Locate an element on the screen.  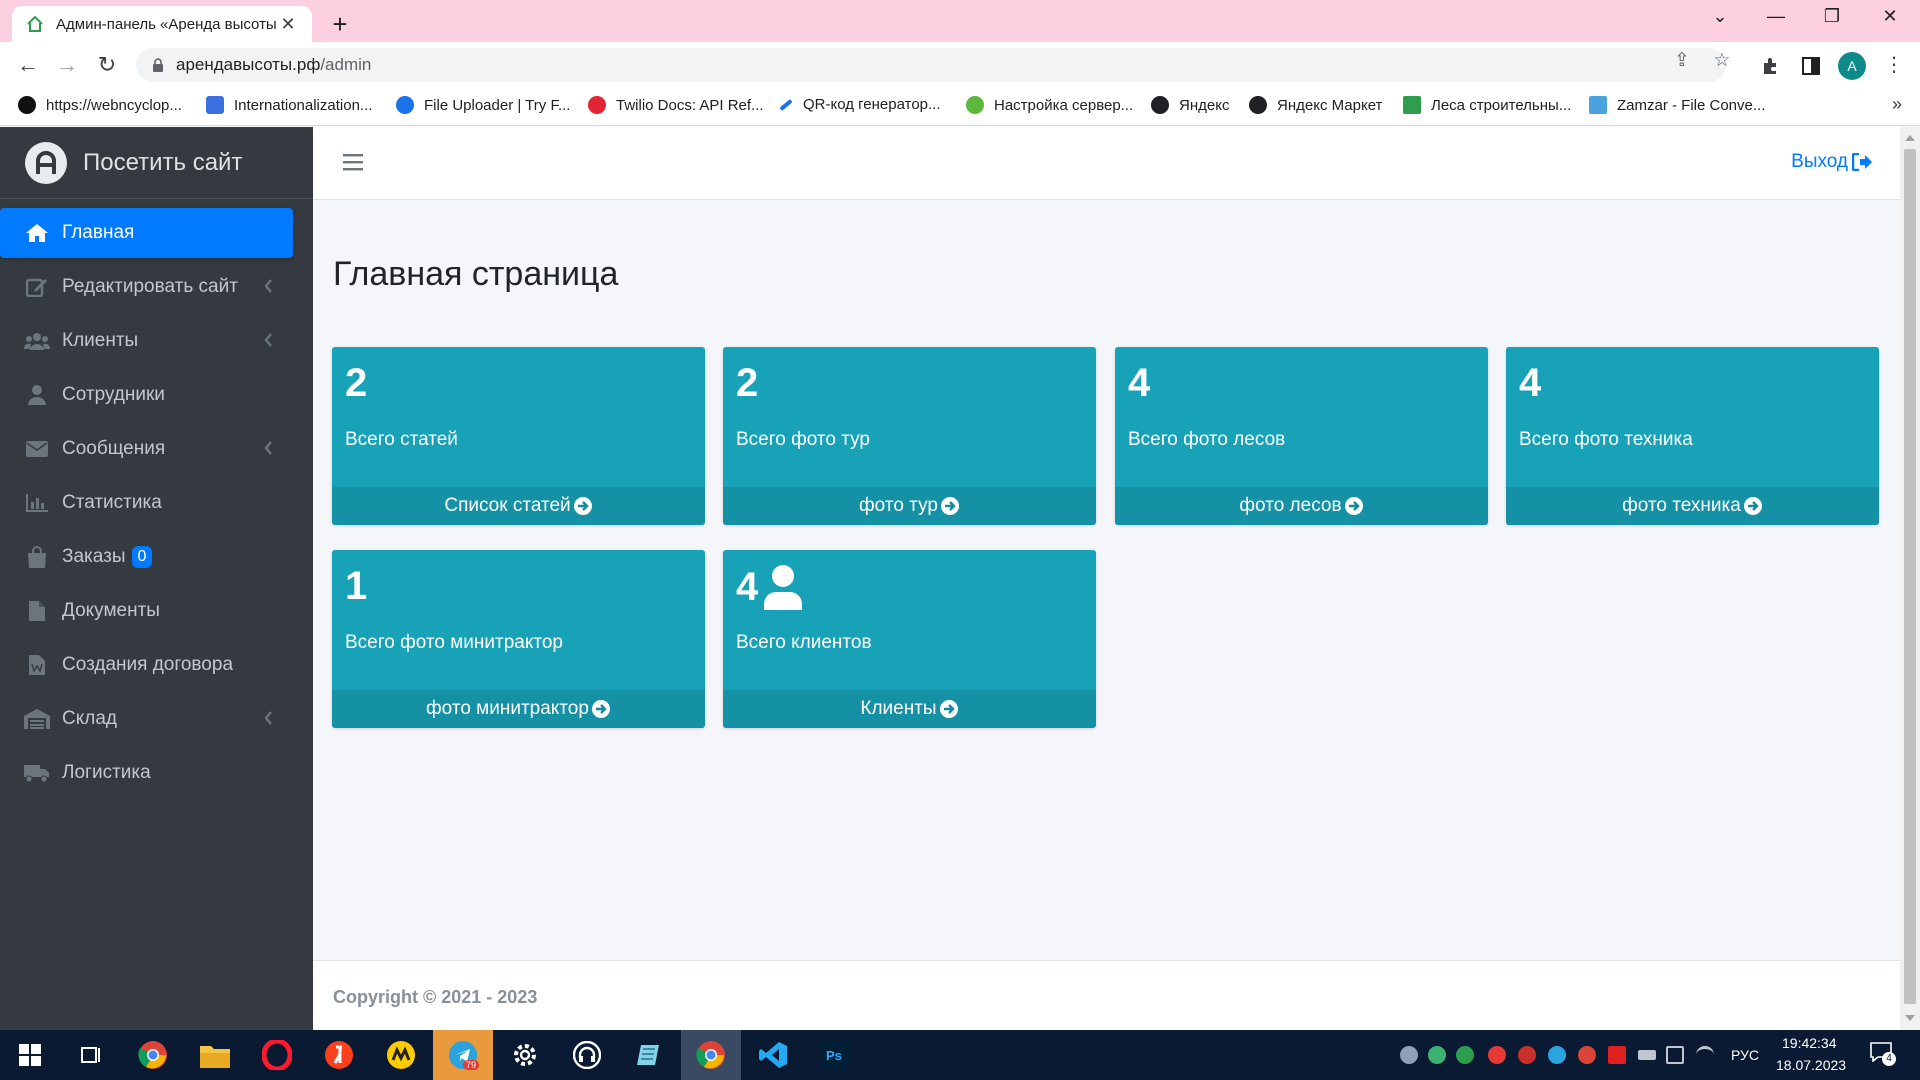
forward-icon: → is located at coordinates (67, 65).